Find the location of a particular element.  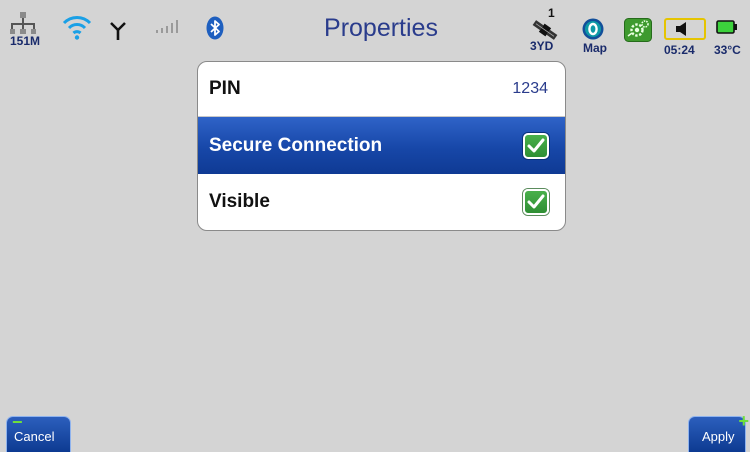

gear-icon is located at coordinates (638, 30).